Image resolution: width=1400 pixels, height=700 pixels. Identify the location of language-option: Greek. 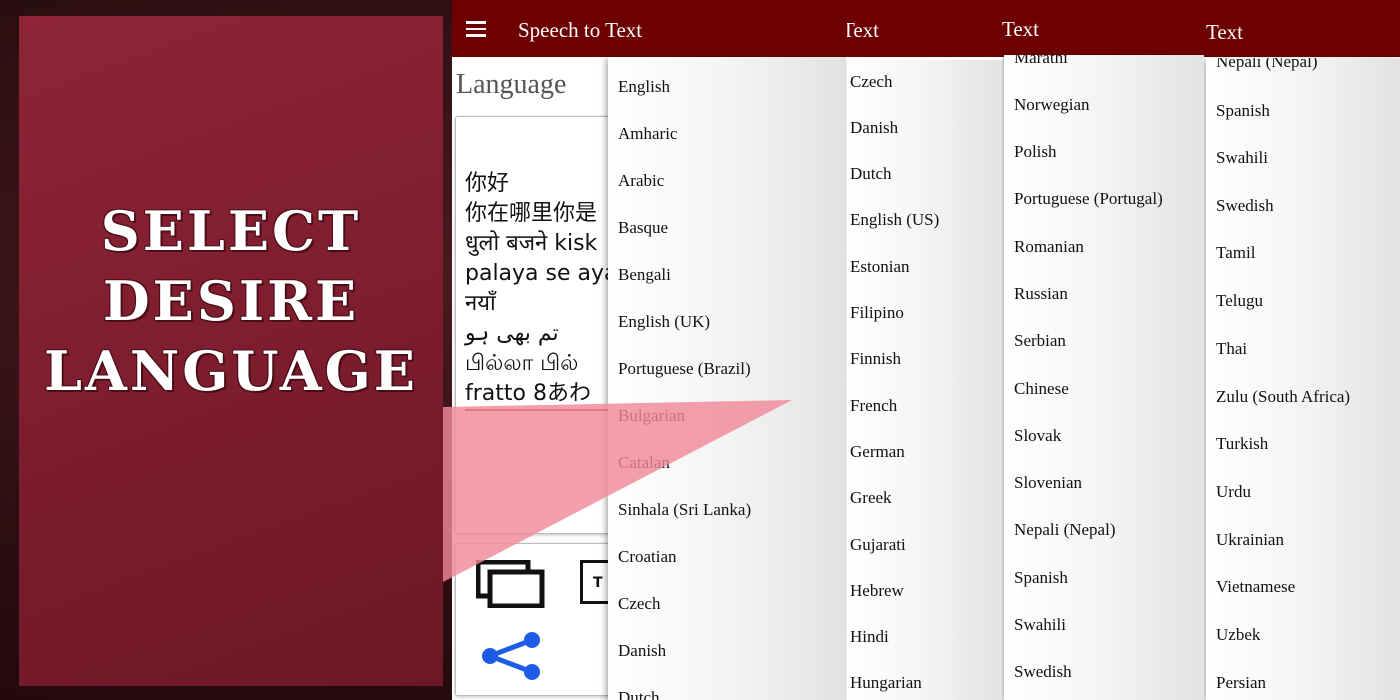
(871, 498).